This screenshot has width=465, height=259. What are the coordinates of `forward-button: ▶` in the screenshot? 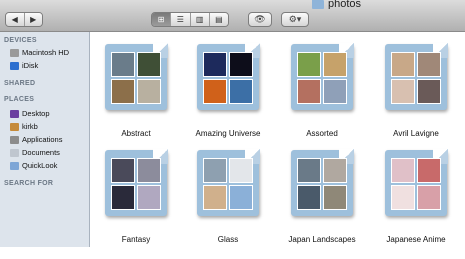 It's located at (33, 19).